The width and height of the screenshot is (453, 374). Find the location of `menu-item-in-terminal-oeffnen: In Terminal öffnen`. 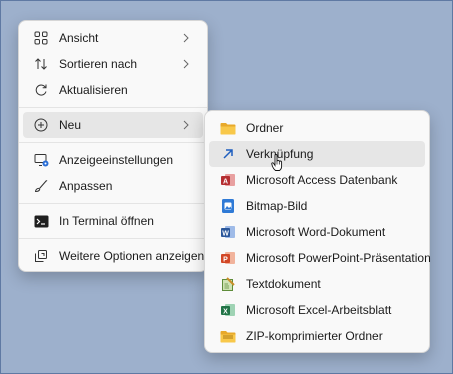

menu-item-in-terminal-oeffnen: In Terminal öffnen is located at coordinates (113, 221).